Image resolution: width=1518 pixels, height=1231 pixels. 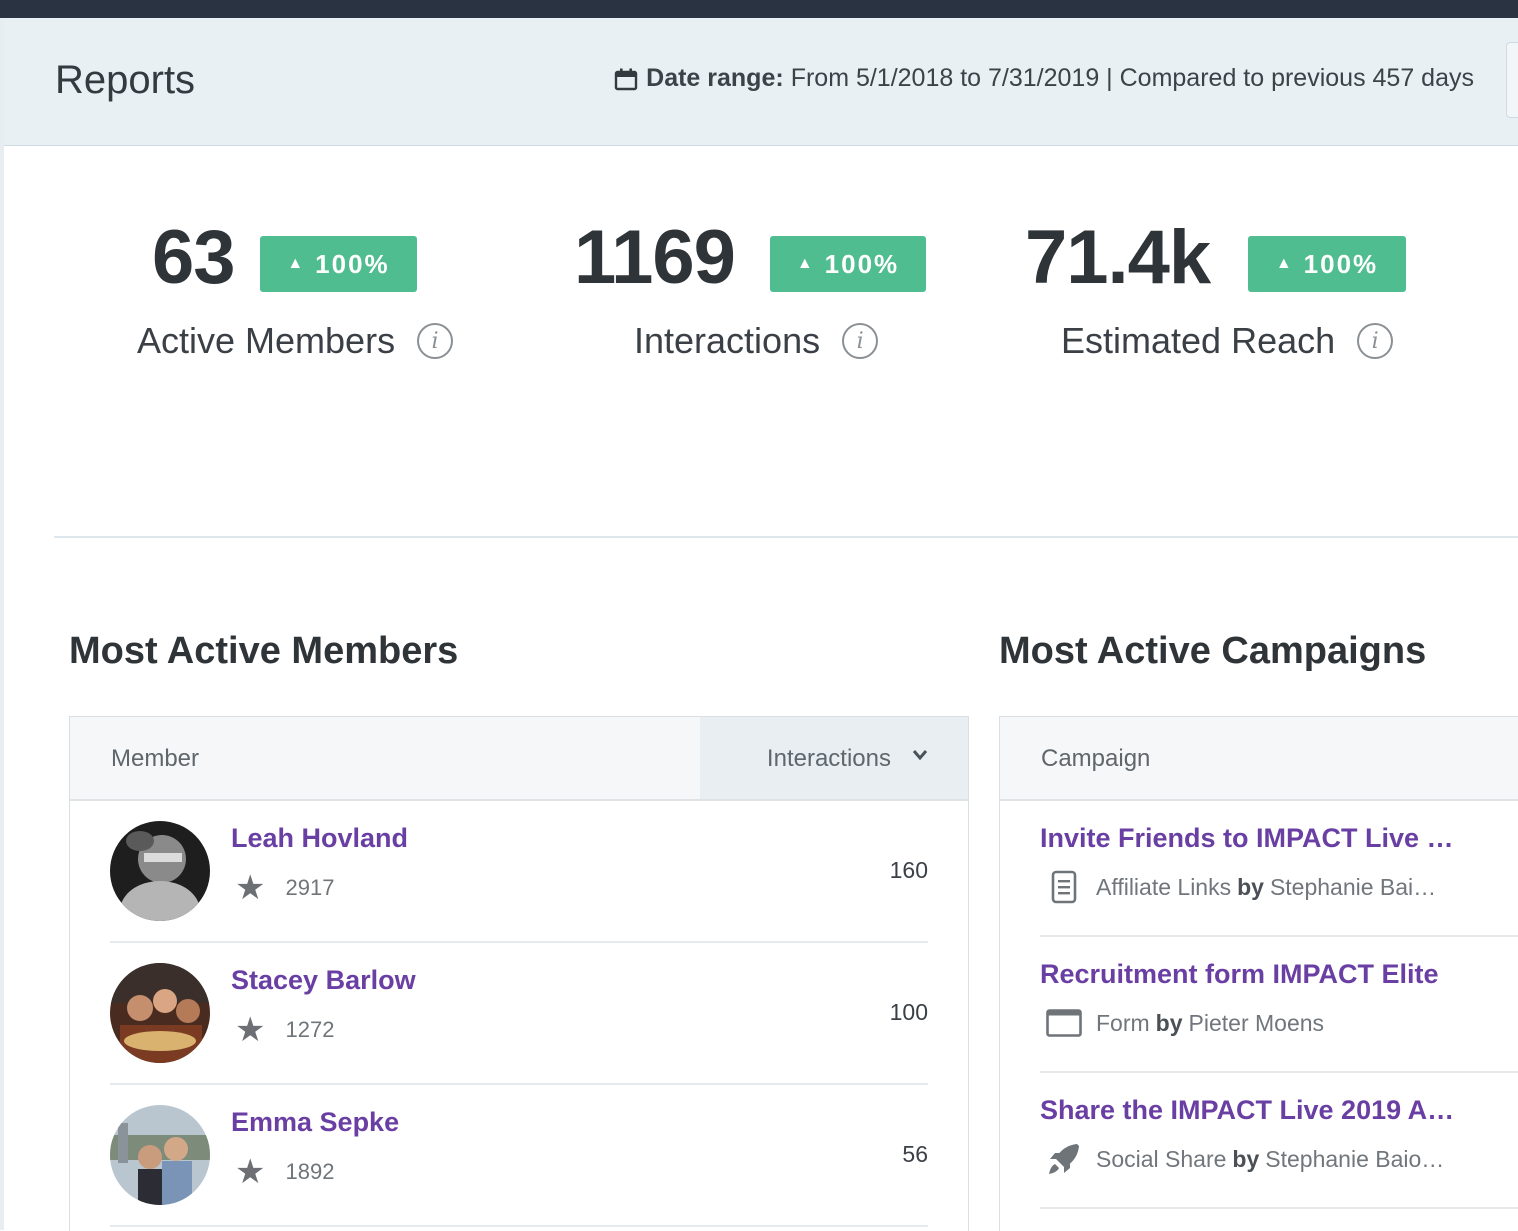 What do you see at coordinates (519, 1156) in the screenshot?
I see `table-row: Emma Sepke ★ 1892 56` at bounding box center [519, 1156].